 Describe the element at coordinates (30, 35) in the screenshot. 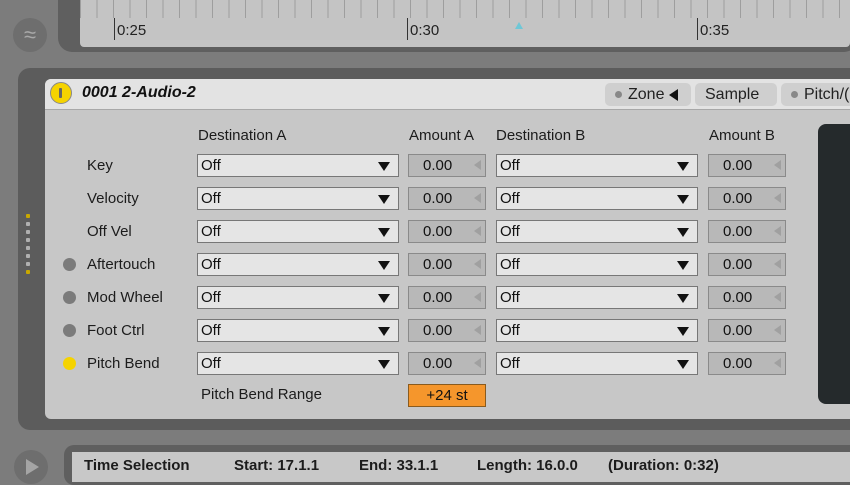

I see `waves-icon: ≈` at that location.